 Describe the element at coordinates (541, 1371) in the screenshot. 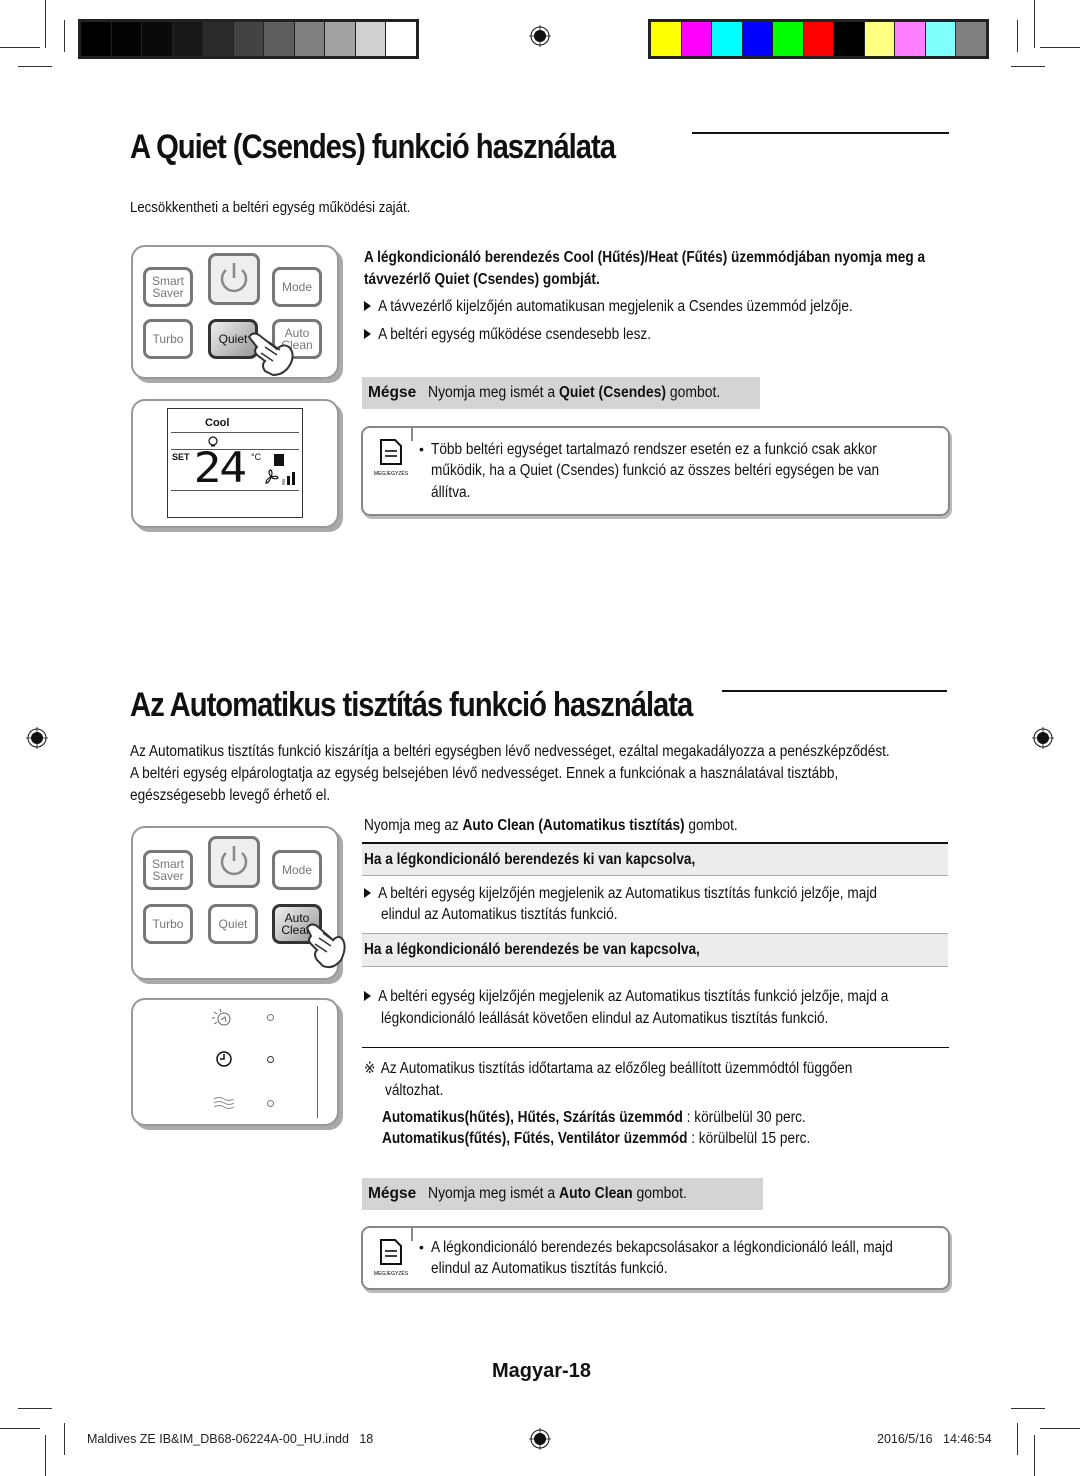

I see `page-number: Magyar-18` at that location.